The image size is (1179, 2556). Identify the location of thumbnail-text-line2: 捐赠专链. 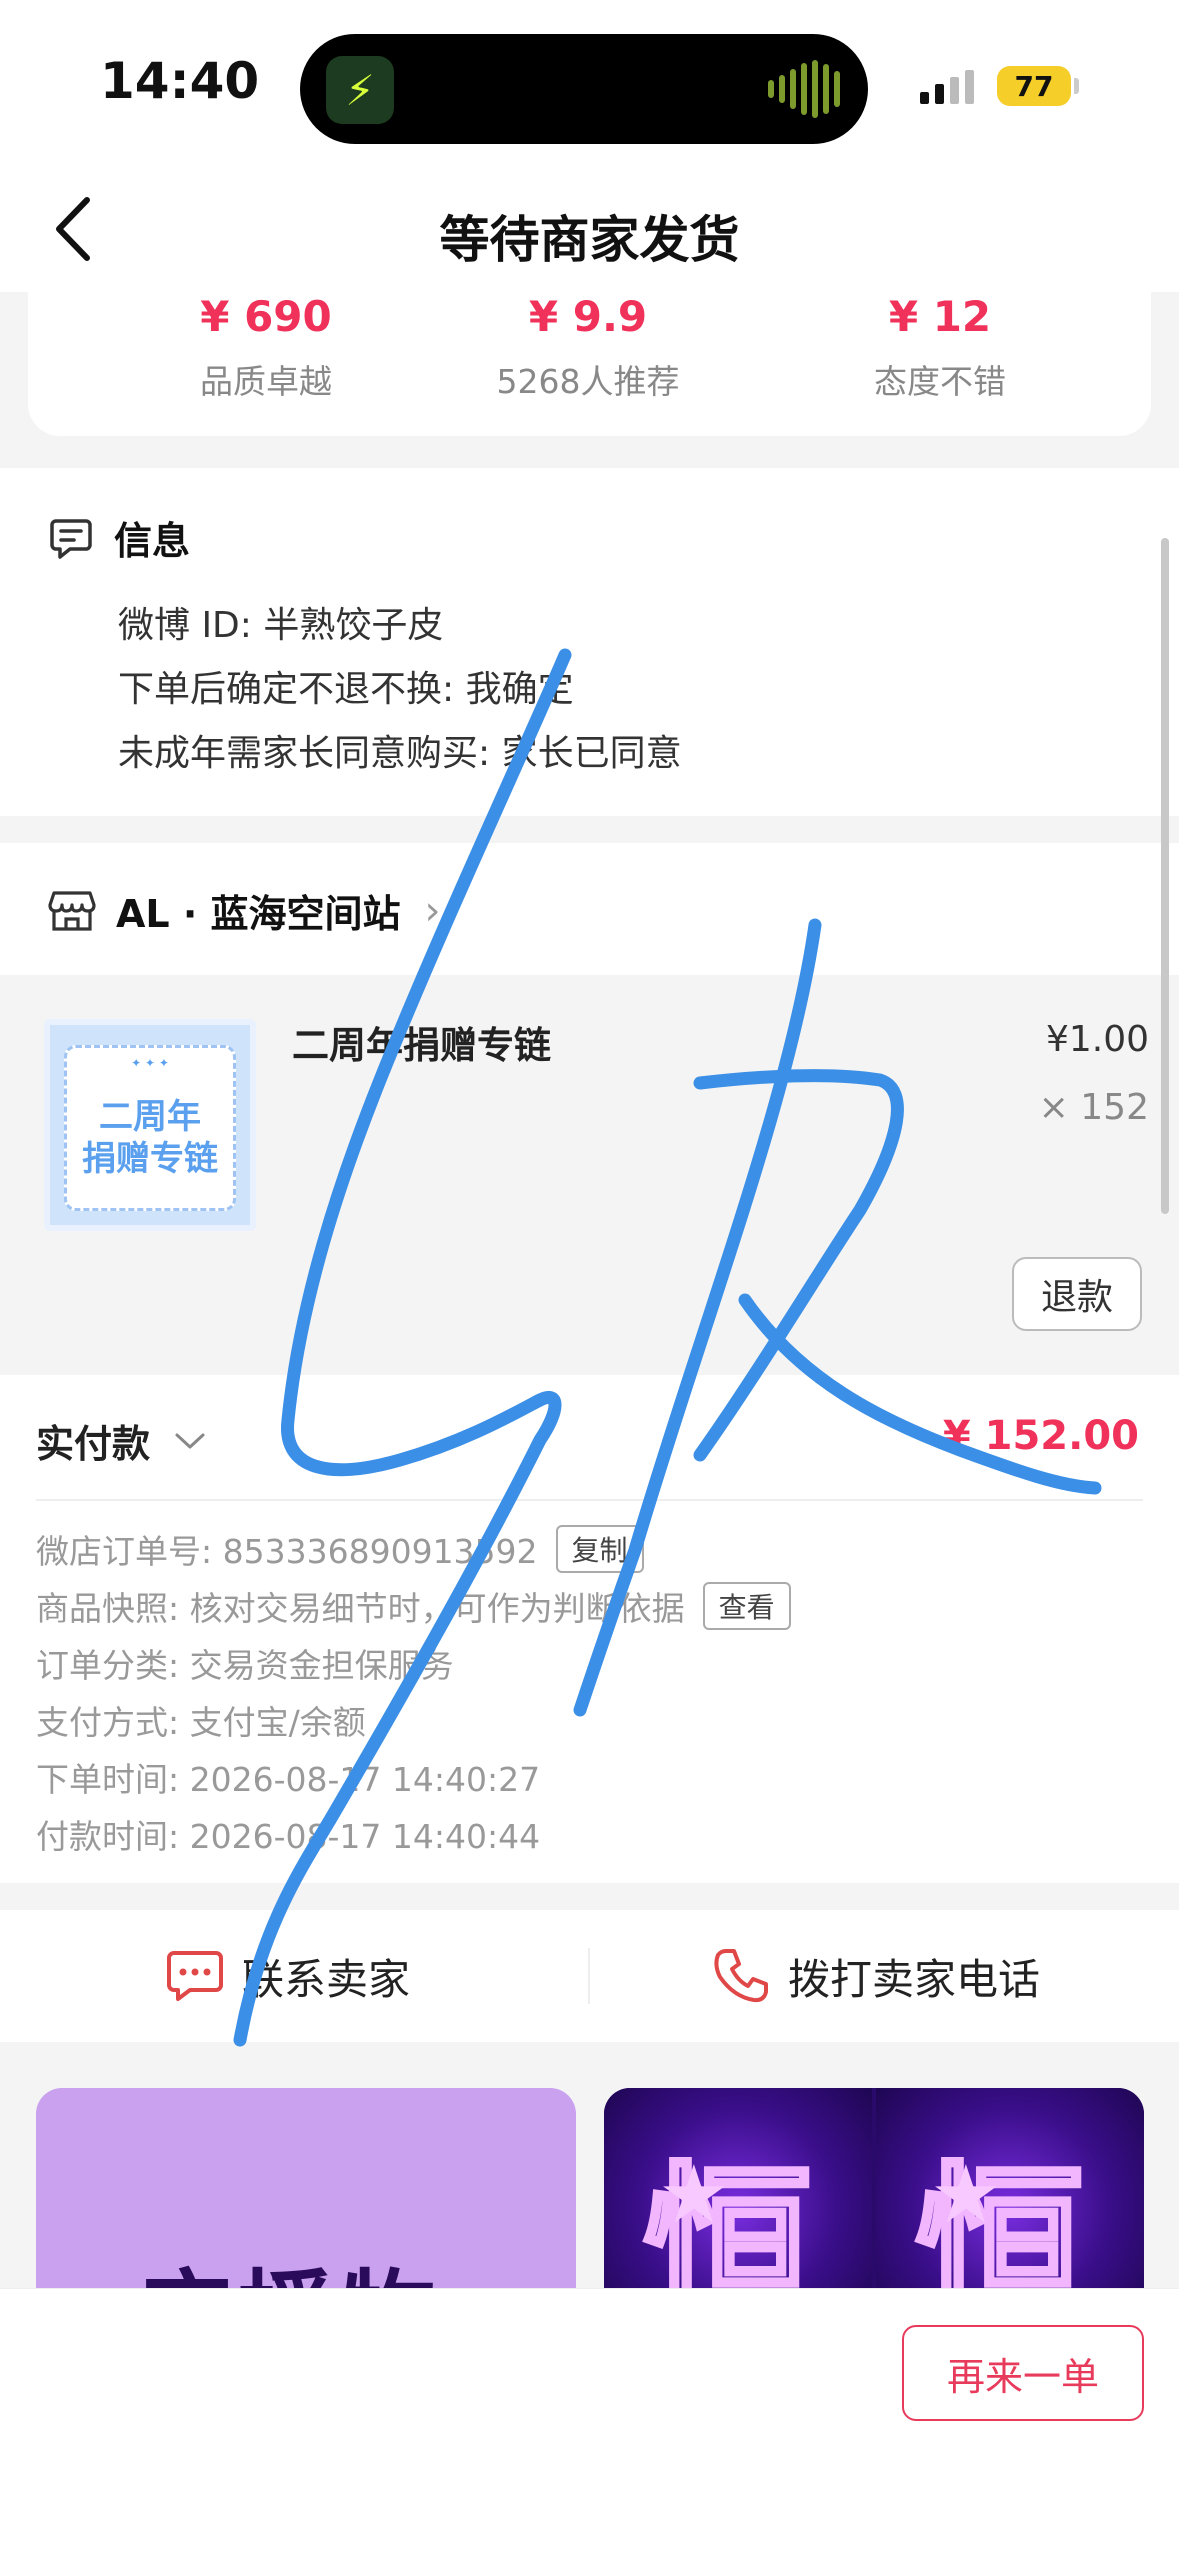
(150, 1159).